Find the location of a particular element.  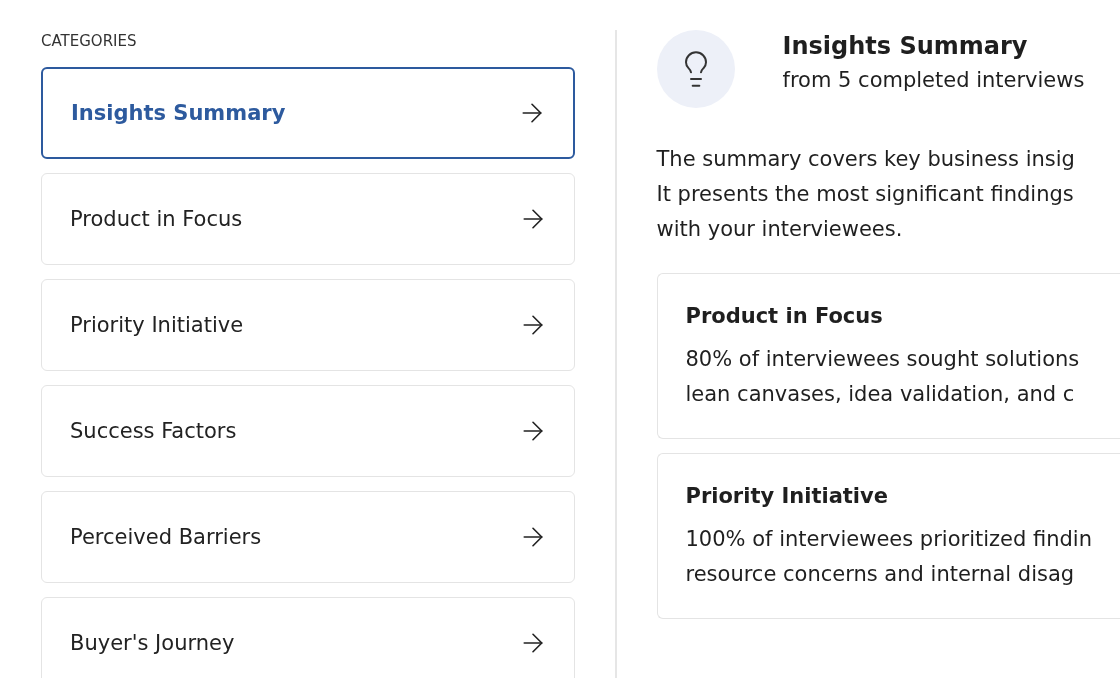

summary-title: Insights Summary is located at coordinates (905, 46).